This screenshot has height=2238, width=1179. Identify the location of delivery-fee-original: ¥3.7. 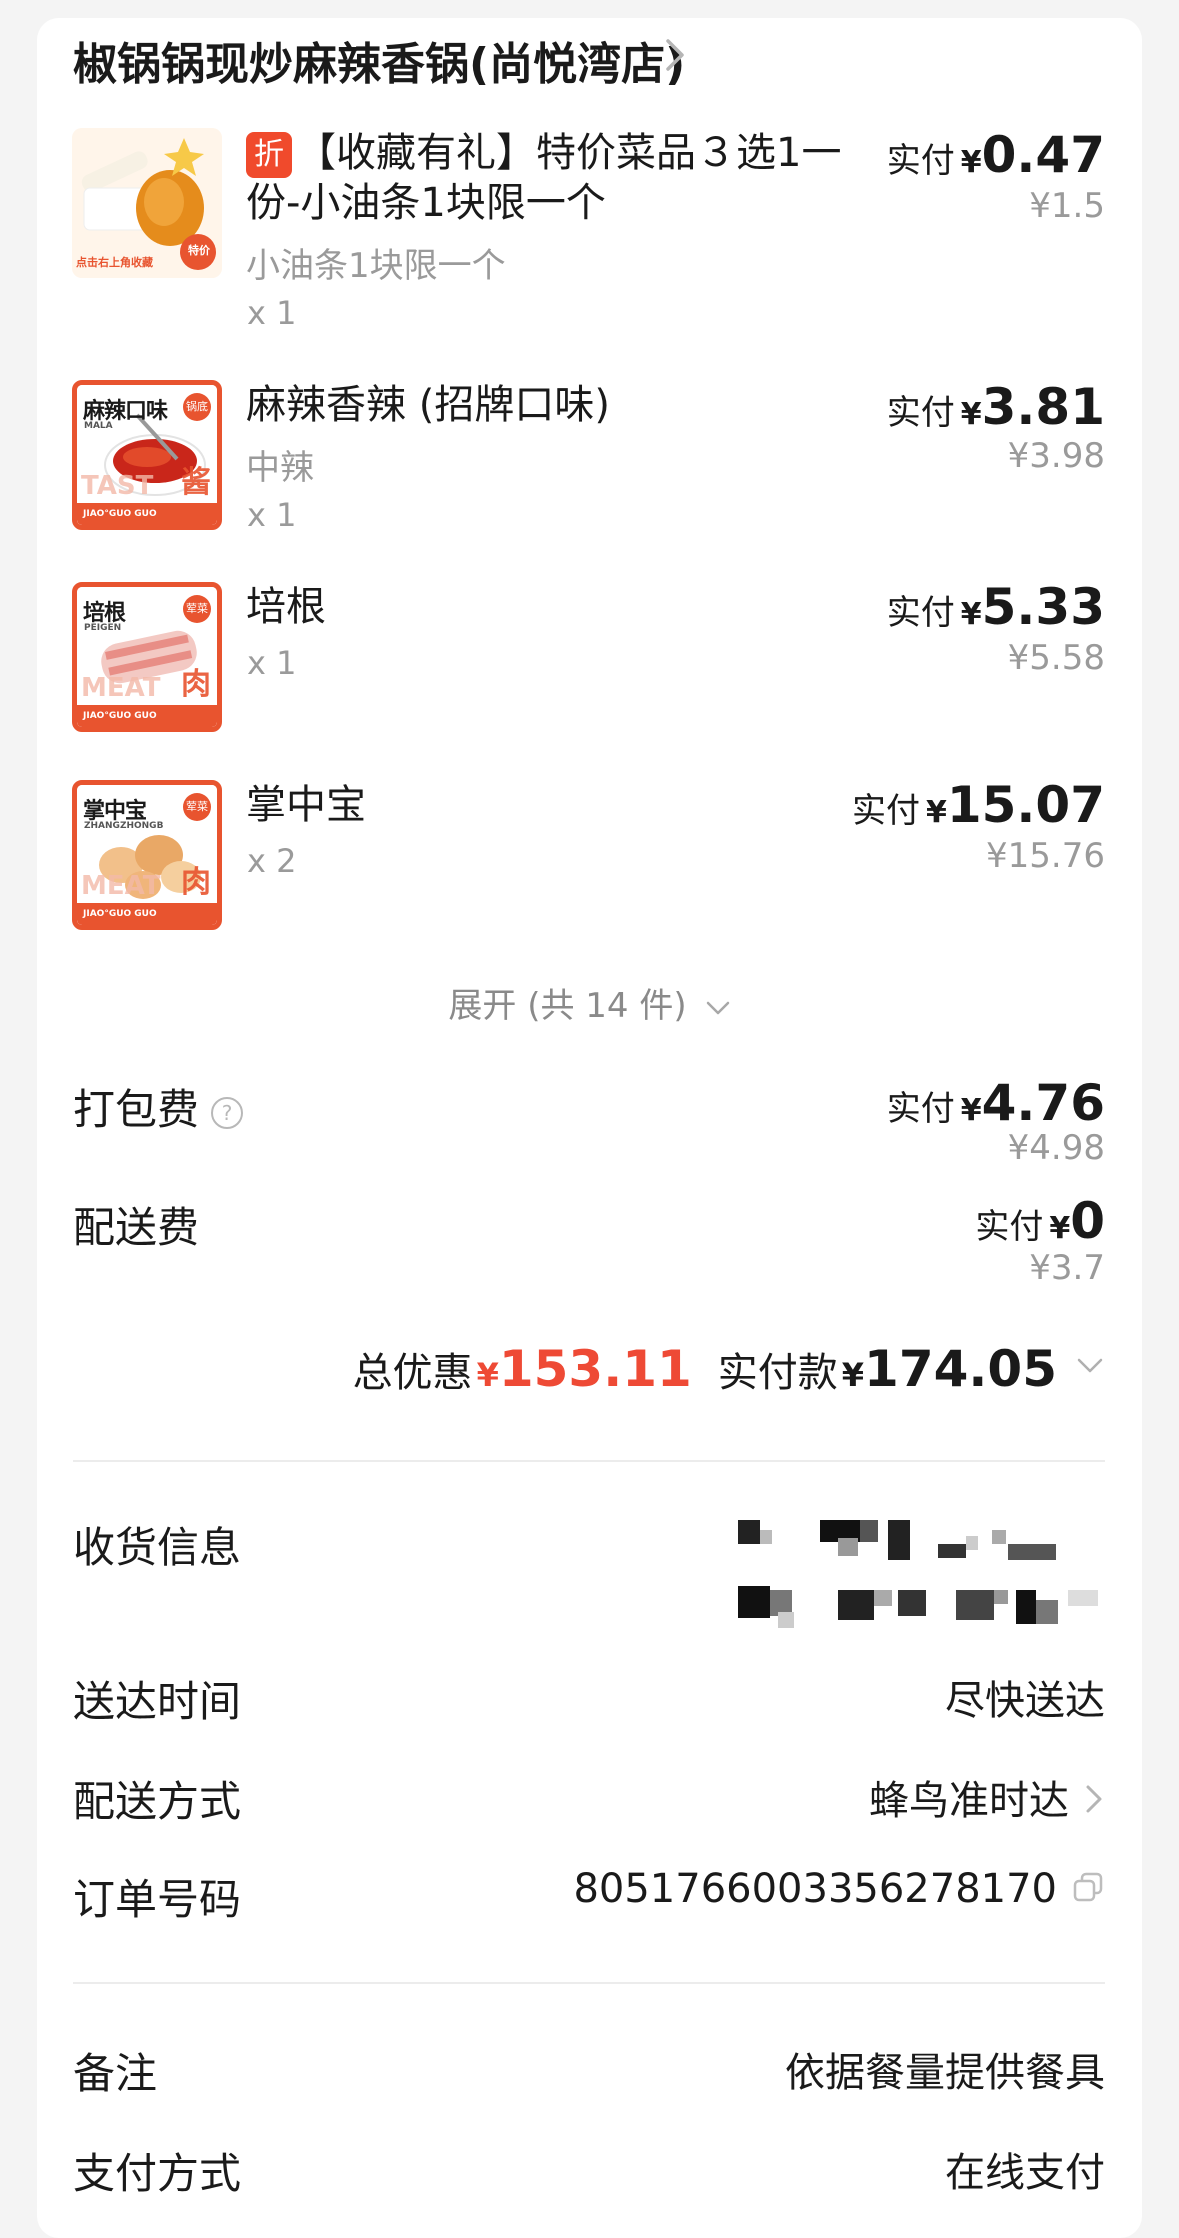
(1067, 1268).